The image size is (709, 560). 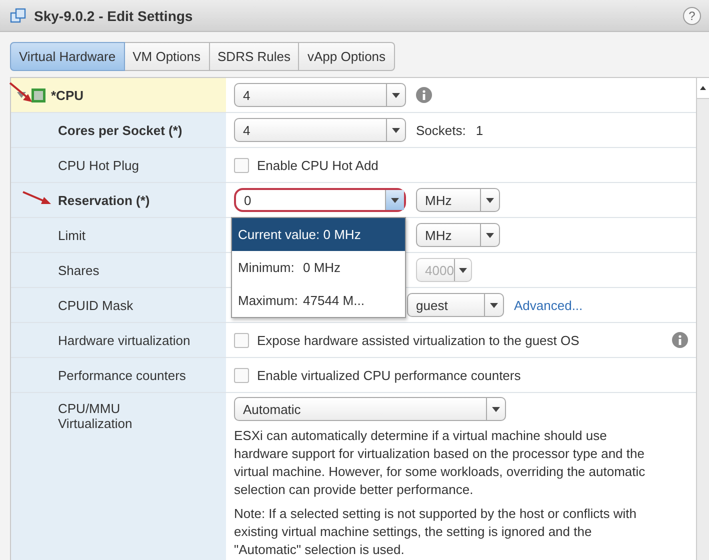 What do you see at coordinates (96, 305) in the screenshot?
I see `row-label: CPUID Mask` at bounding box center [96, 305].